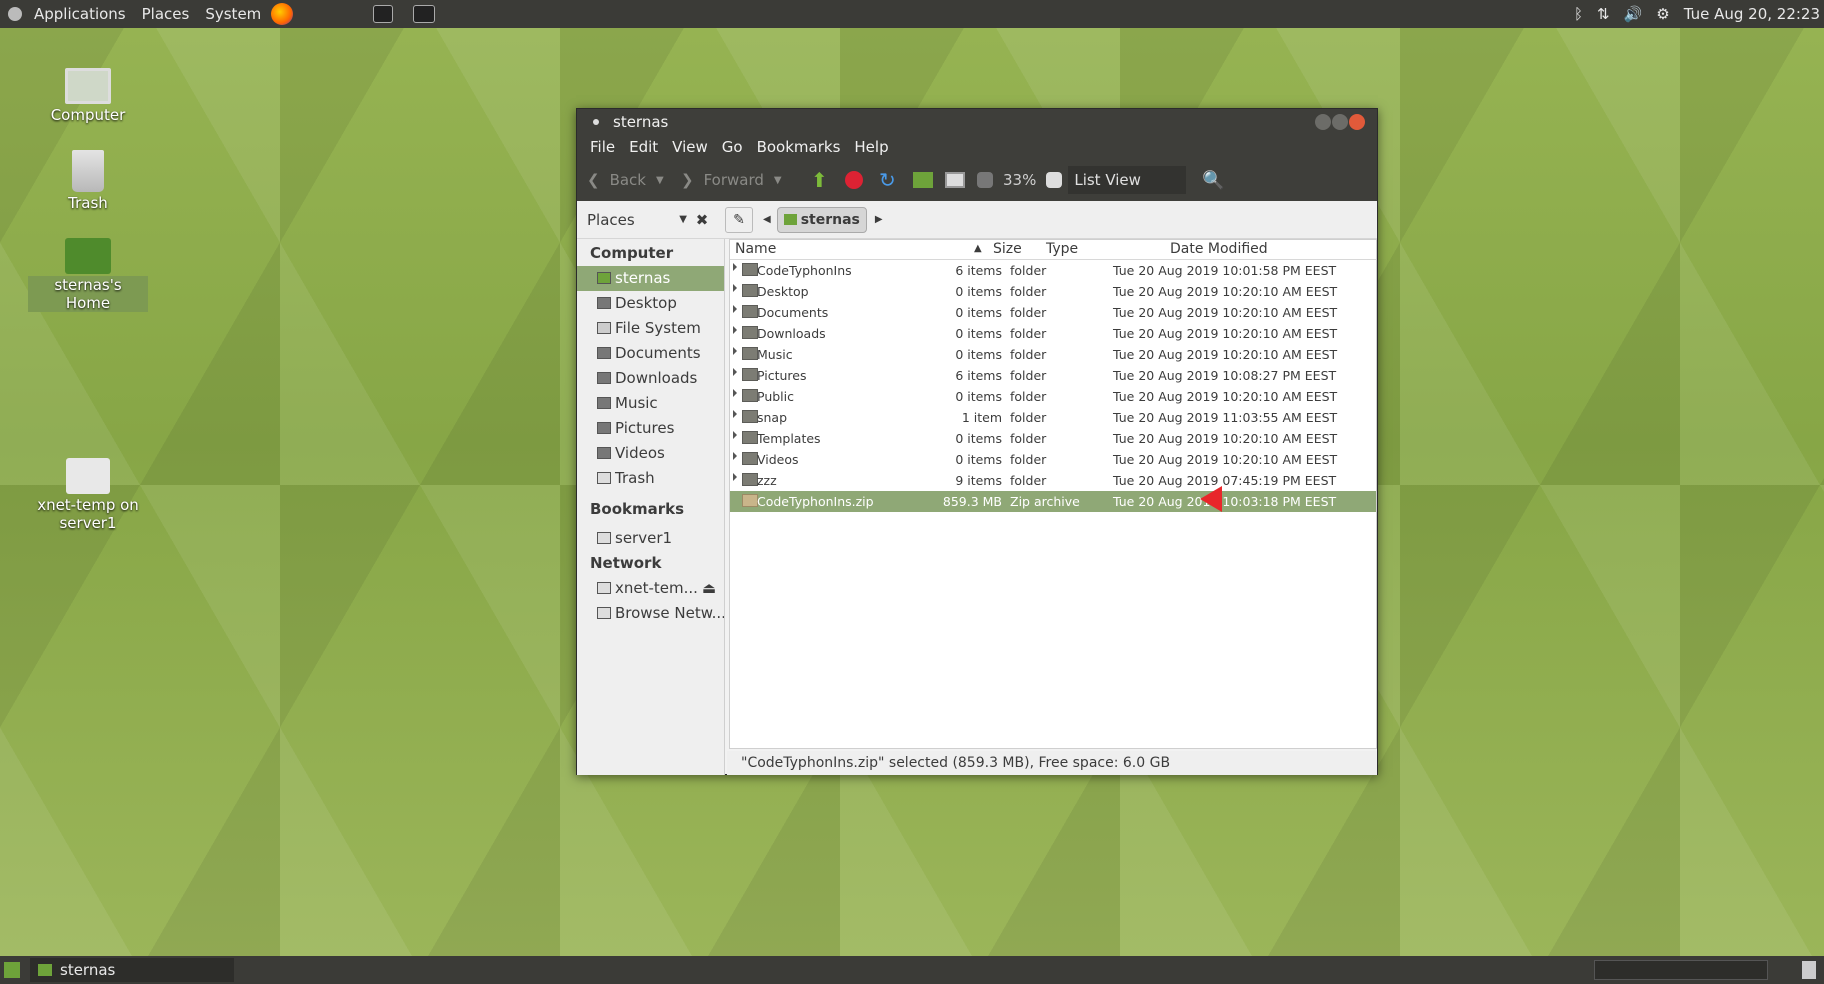 This screenshot has height=984, width=1824. What do you see at coordinates (15, 14) in the screenshot?
I see `mate-logo-icon` at bounding box center [15, 14].